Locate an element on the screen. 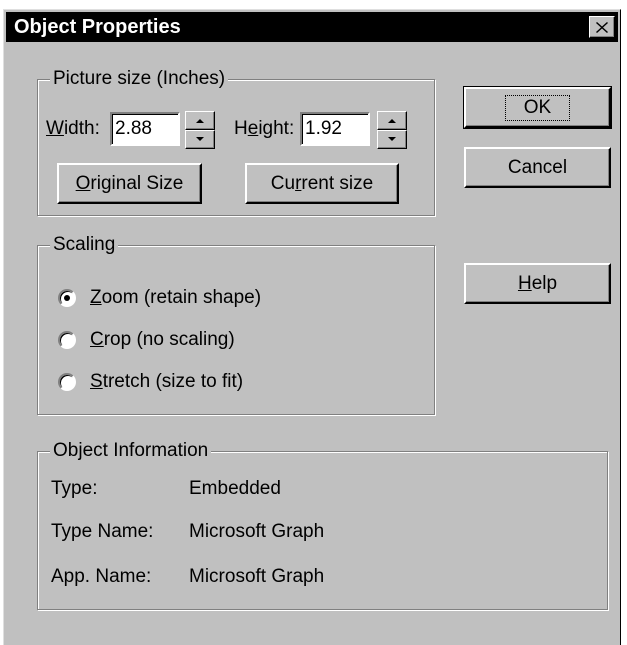  width-input: 2.88 is located at coordinates (145, 129).